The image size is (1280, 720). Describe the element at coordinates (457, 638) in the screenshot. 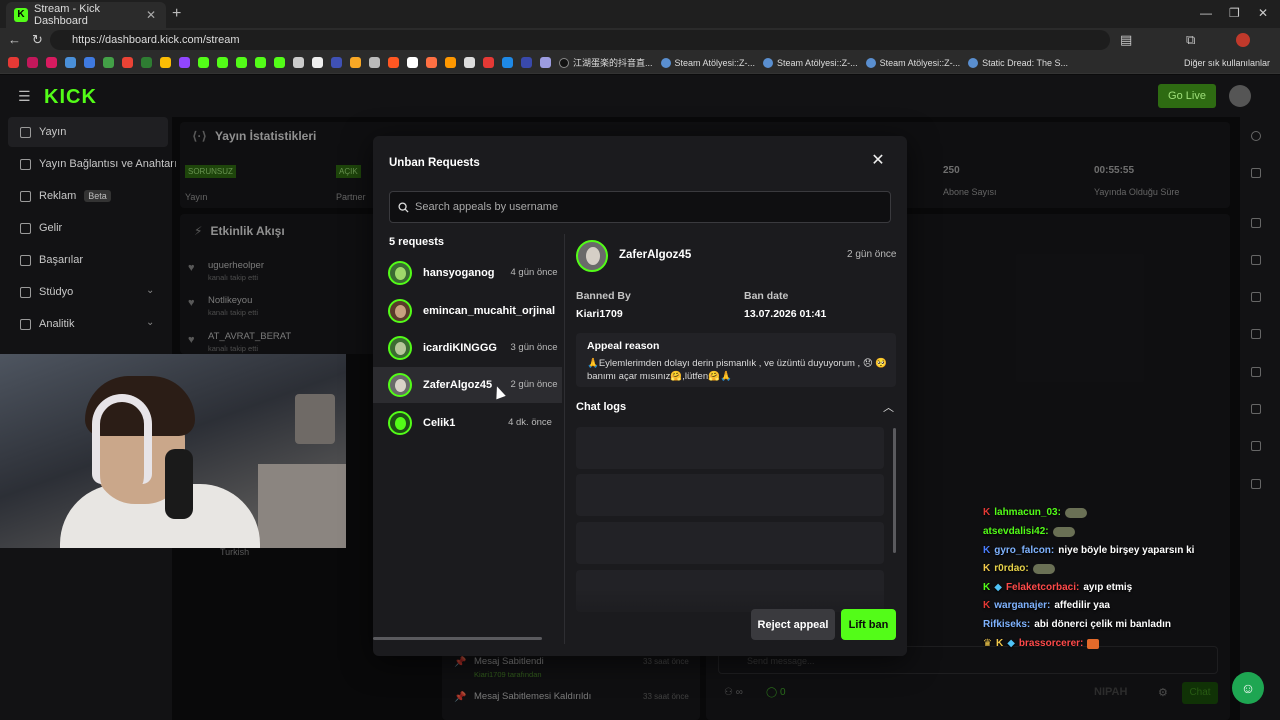

I see `list-scrollbar` at that location.